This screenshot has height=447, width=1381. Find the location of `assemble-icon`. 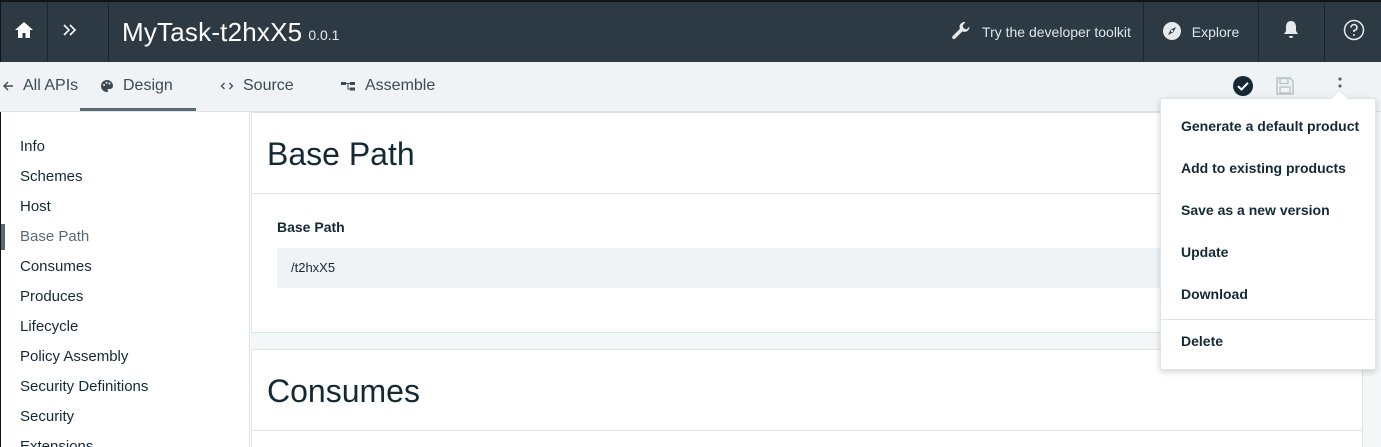

assemble-icon is located at coordinates (348, 86).